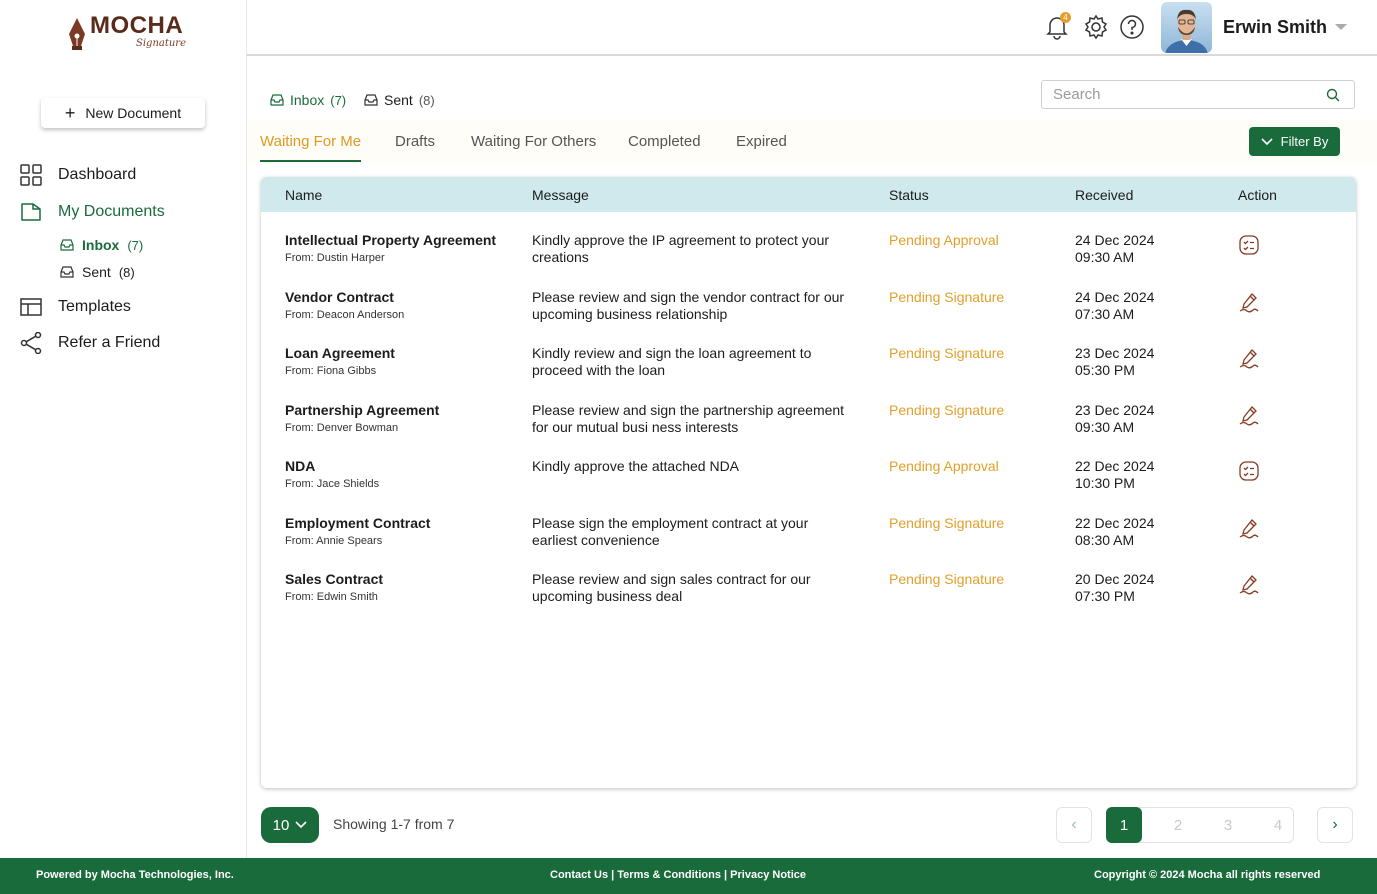 The width and height of the screenshot is (1377, 894). I want to click on page-1-button: 1, so click(1124, 825).